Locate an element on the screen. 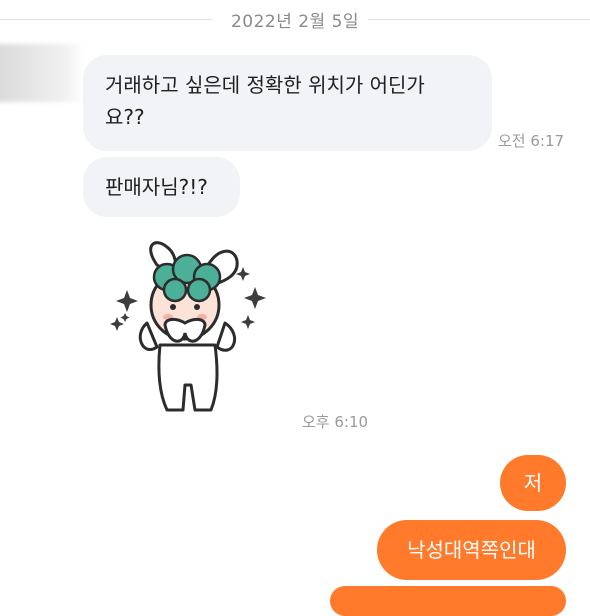 This screenshot has width=590, height=616. message-timestamp: 오전 6:17 is located at coordinates (531, 141).